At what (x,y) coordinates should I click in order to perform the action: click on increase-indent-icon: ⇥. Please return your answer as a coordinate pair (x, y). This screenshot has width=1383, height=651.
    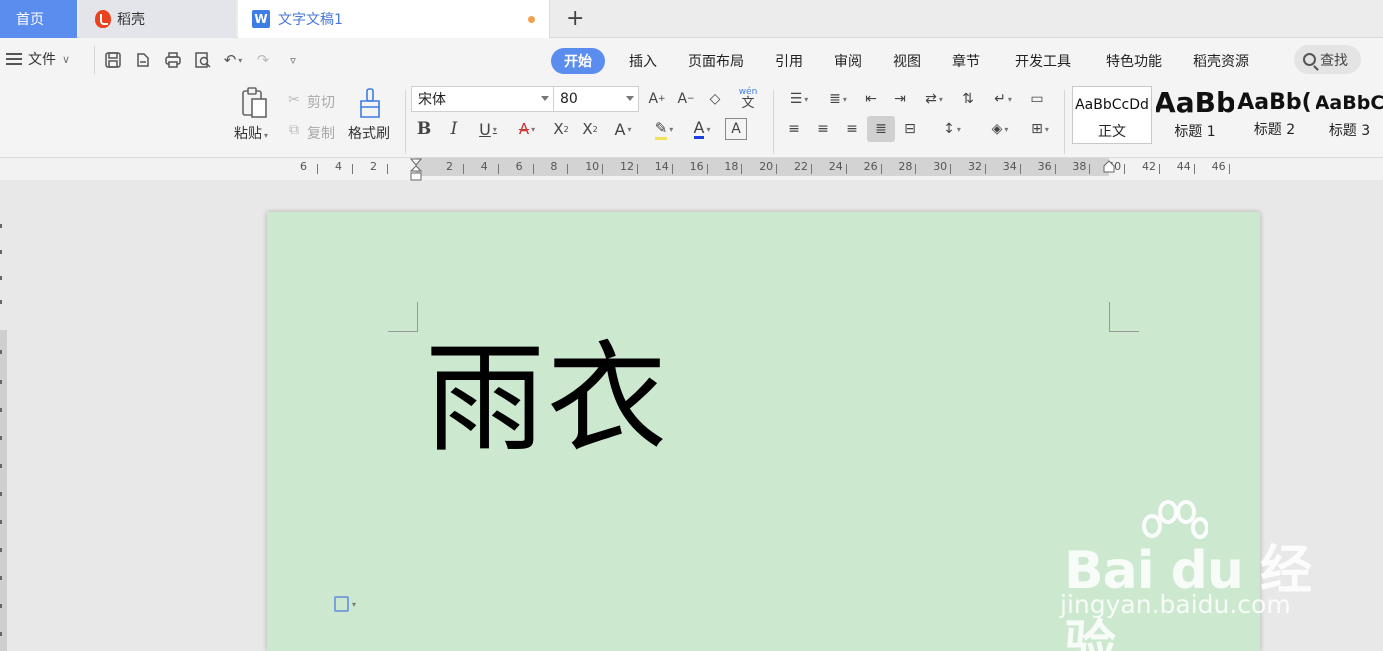
    Looking at the image, I should click on (900, 99).